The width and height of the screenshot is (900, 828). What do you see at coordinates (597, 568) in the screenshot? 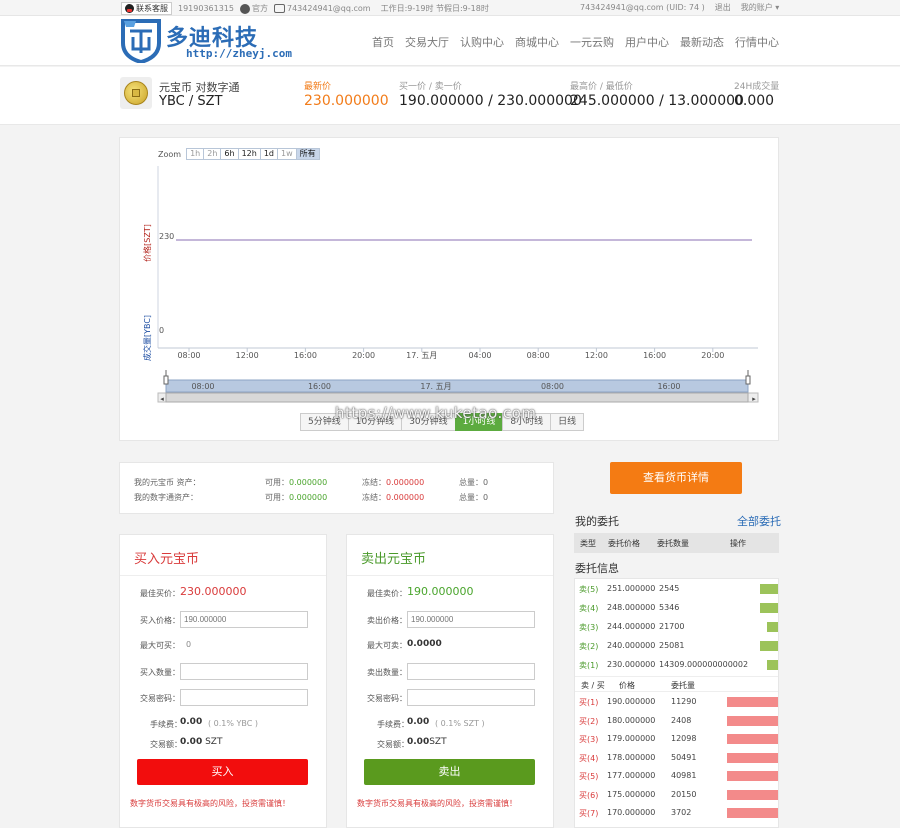
I see `order-book-title: 委托信息` at bounding box center [597, 568].